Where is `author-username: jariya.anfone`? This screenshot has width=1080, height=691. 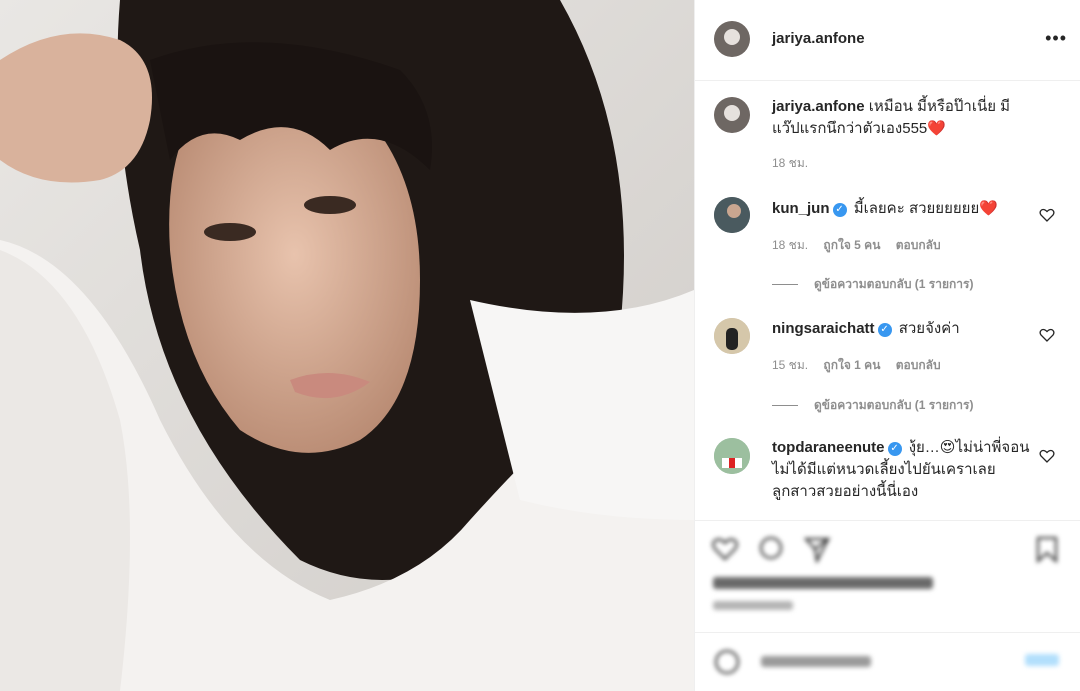
author-username: jariya.anfone is located at coordinates (818, 38).